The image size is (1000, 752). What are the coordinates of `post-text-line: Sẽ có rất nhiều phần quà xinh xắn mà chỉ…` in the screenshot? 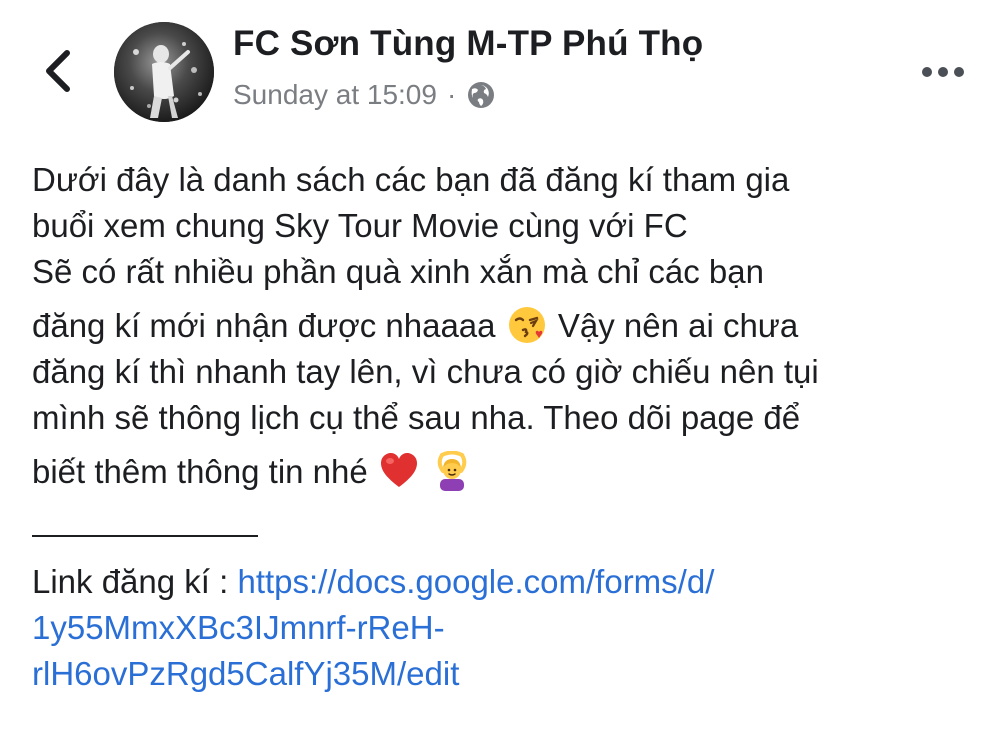 It's located at (398, 271).